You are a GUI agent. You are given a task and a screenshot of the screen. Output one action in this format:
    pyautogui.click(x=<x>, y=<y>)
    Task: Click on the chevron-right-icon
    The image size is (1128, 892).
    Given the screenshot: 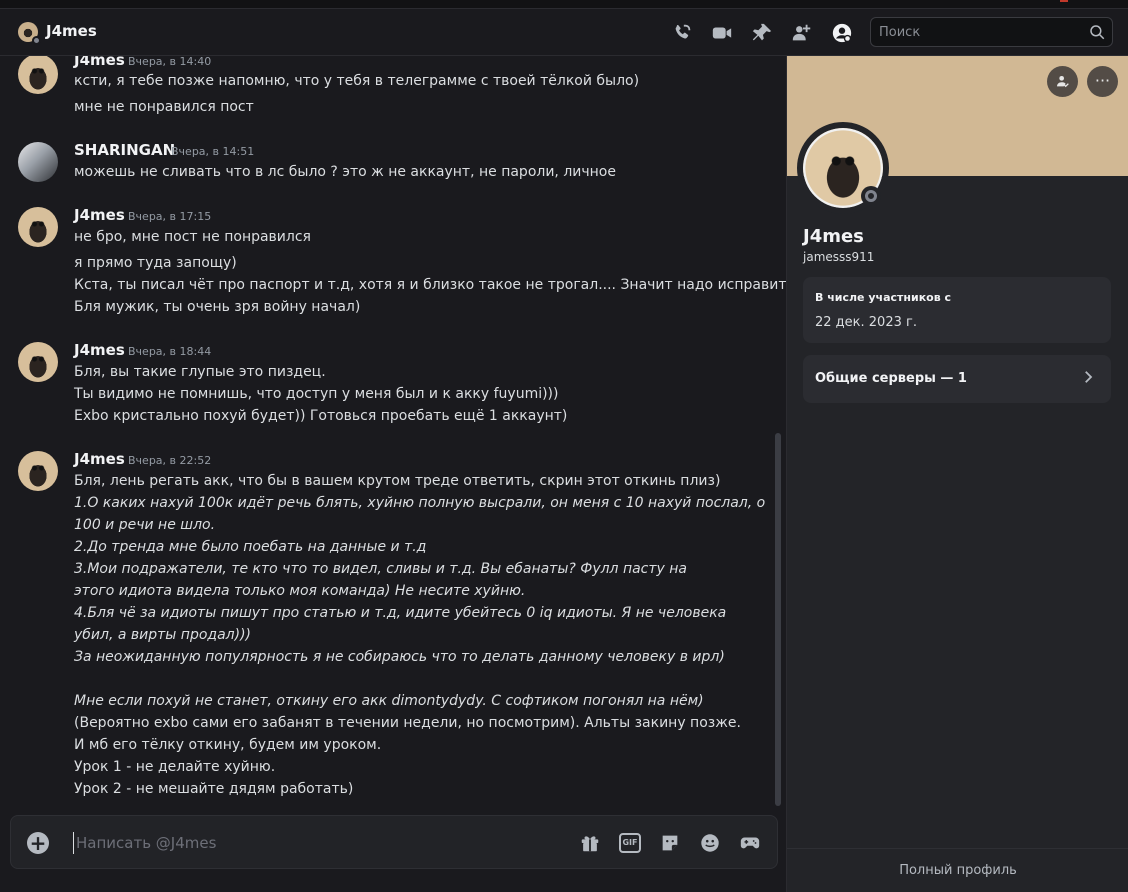 What is the action you would take?
    pyautogui.click(x=1088, y=378)
    